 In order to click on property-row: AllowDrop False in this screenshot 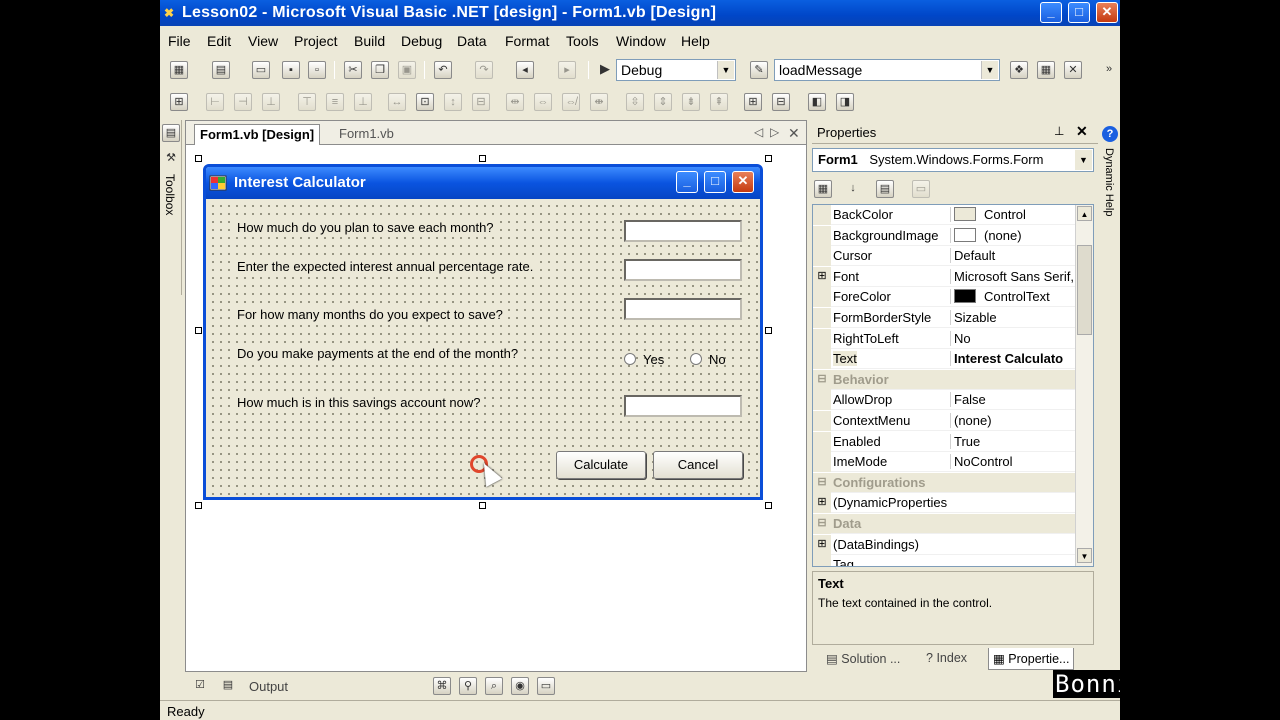, I will do `click(945, 400)`.